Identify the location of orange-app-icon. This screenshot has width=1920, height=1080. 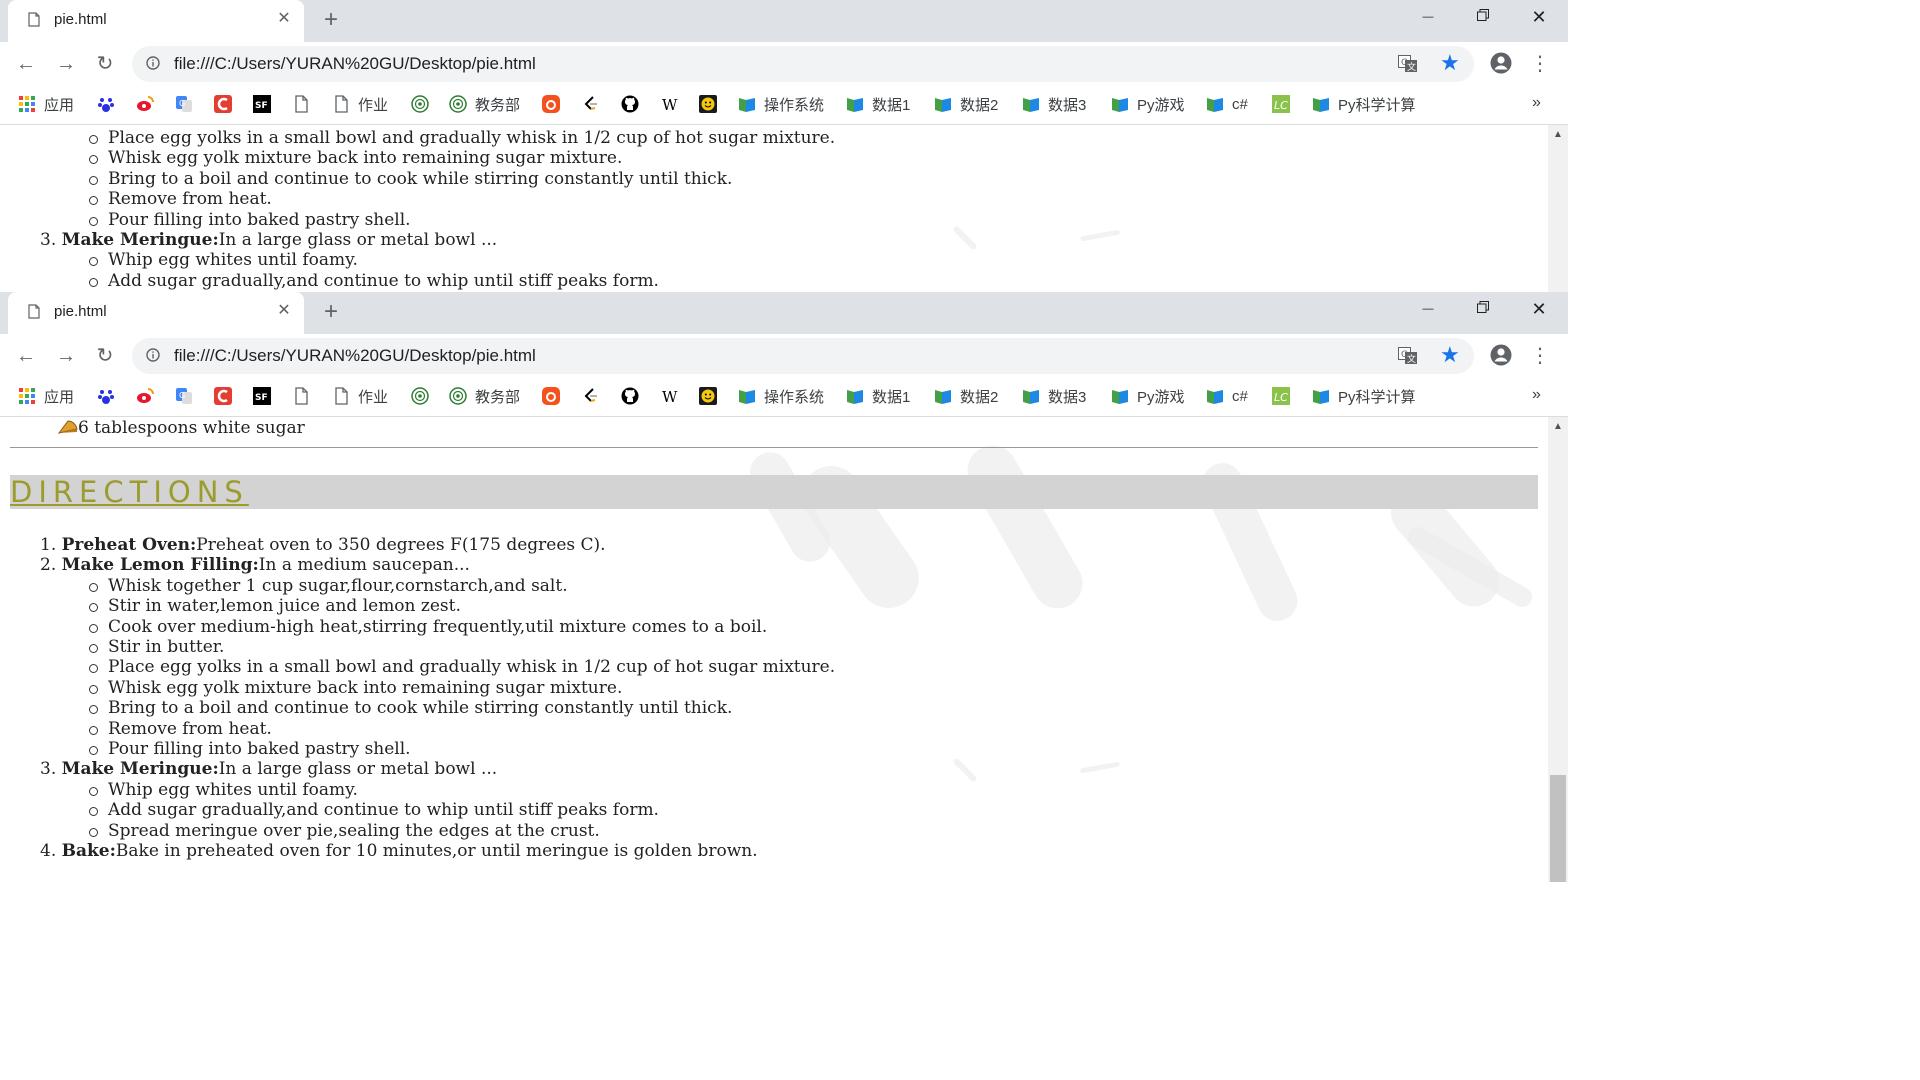
(551, 396).